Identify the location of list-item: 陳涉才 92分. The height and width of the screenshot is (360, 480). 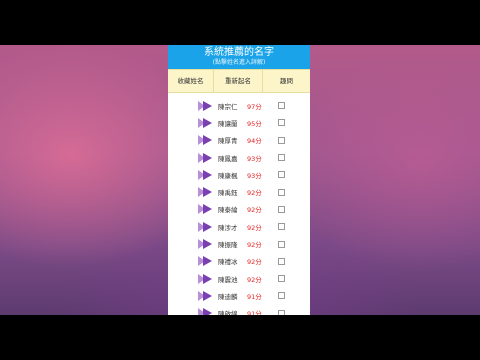
(239, 226).